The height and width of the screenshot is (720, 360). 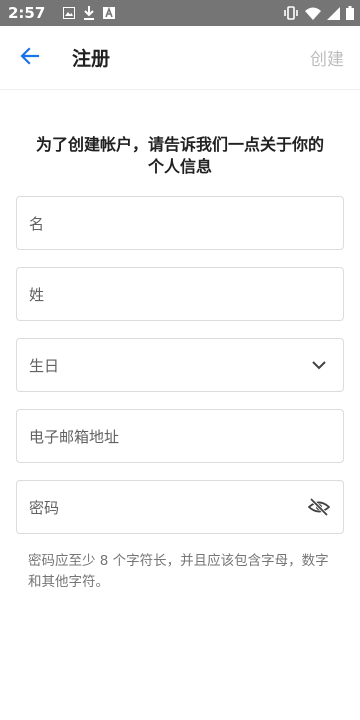 What do you see at coordinates (37, 294) in the screenshot?
I see `last-name-placeholder: 姓` at bounding box center [37, 294].